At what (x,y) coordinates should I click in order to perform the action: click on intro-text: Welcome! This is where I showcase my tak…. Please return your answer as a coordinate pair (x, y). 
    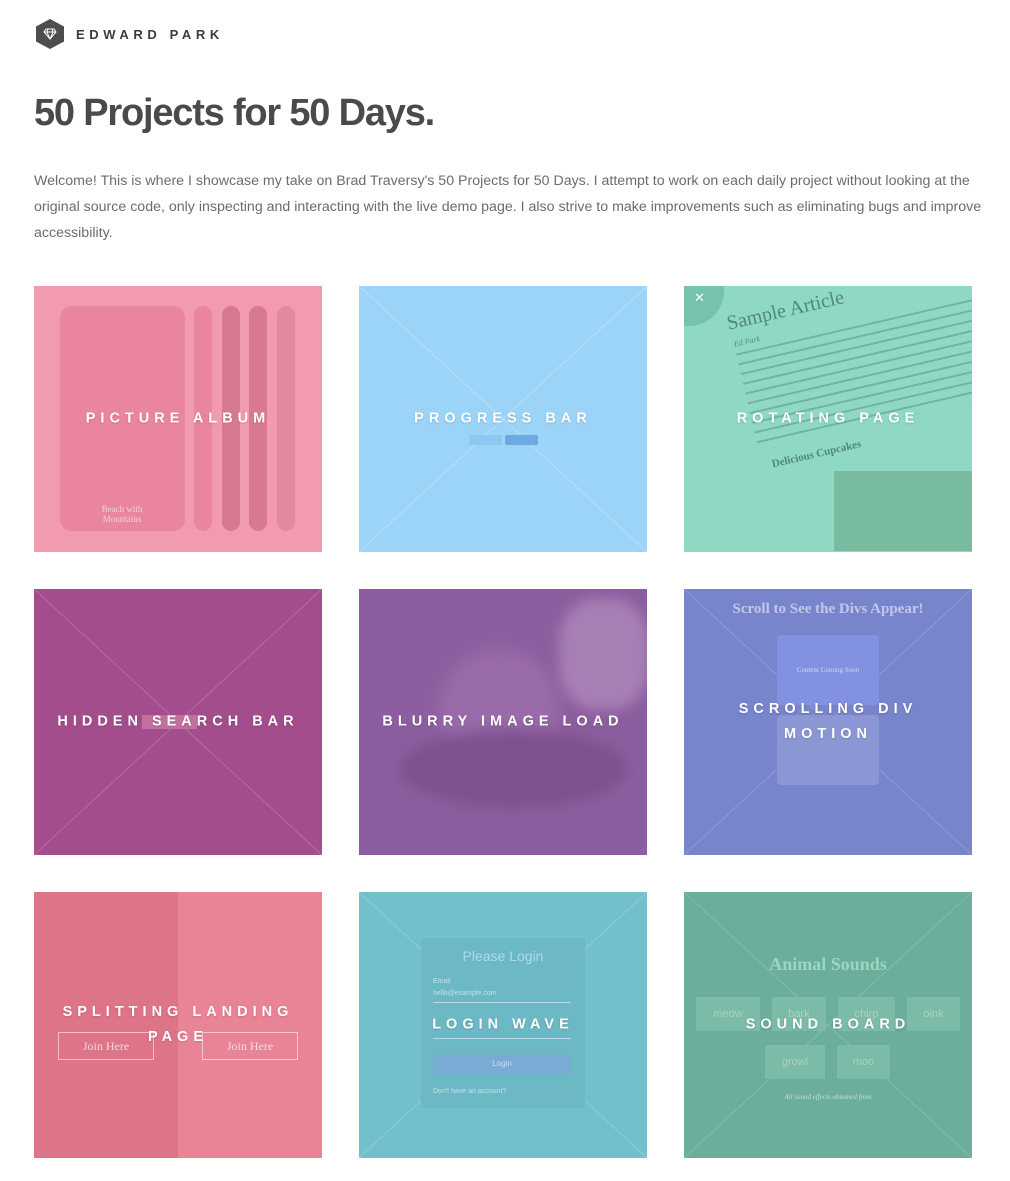
    Looking at the image, I should click on (508, 207).